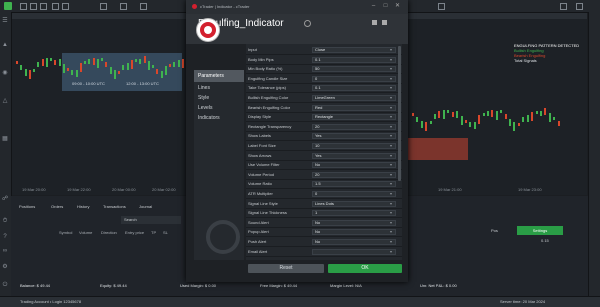 This screenshot has height=307, width=600. What do you see at coordinates (354, 107) in the screenshot?
I see `parameter-value-field: Red` at bounding box center [354, 107].